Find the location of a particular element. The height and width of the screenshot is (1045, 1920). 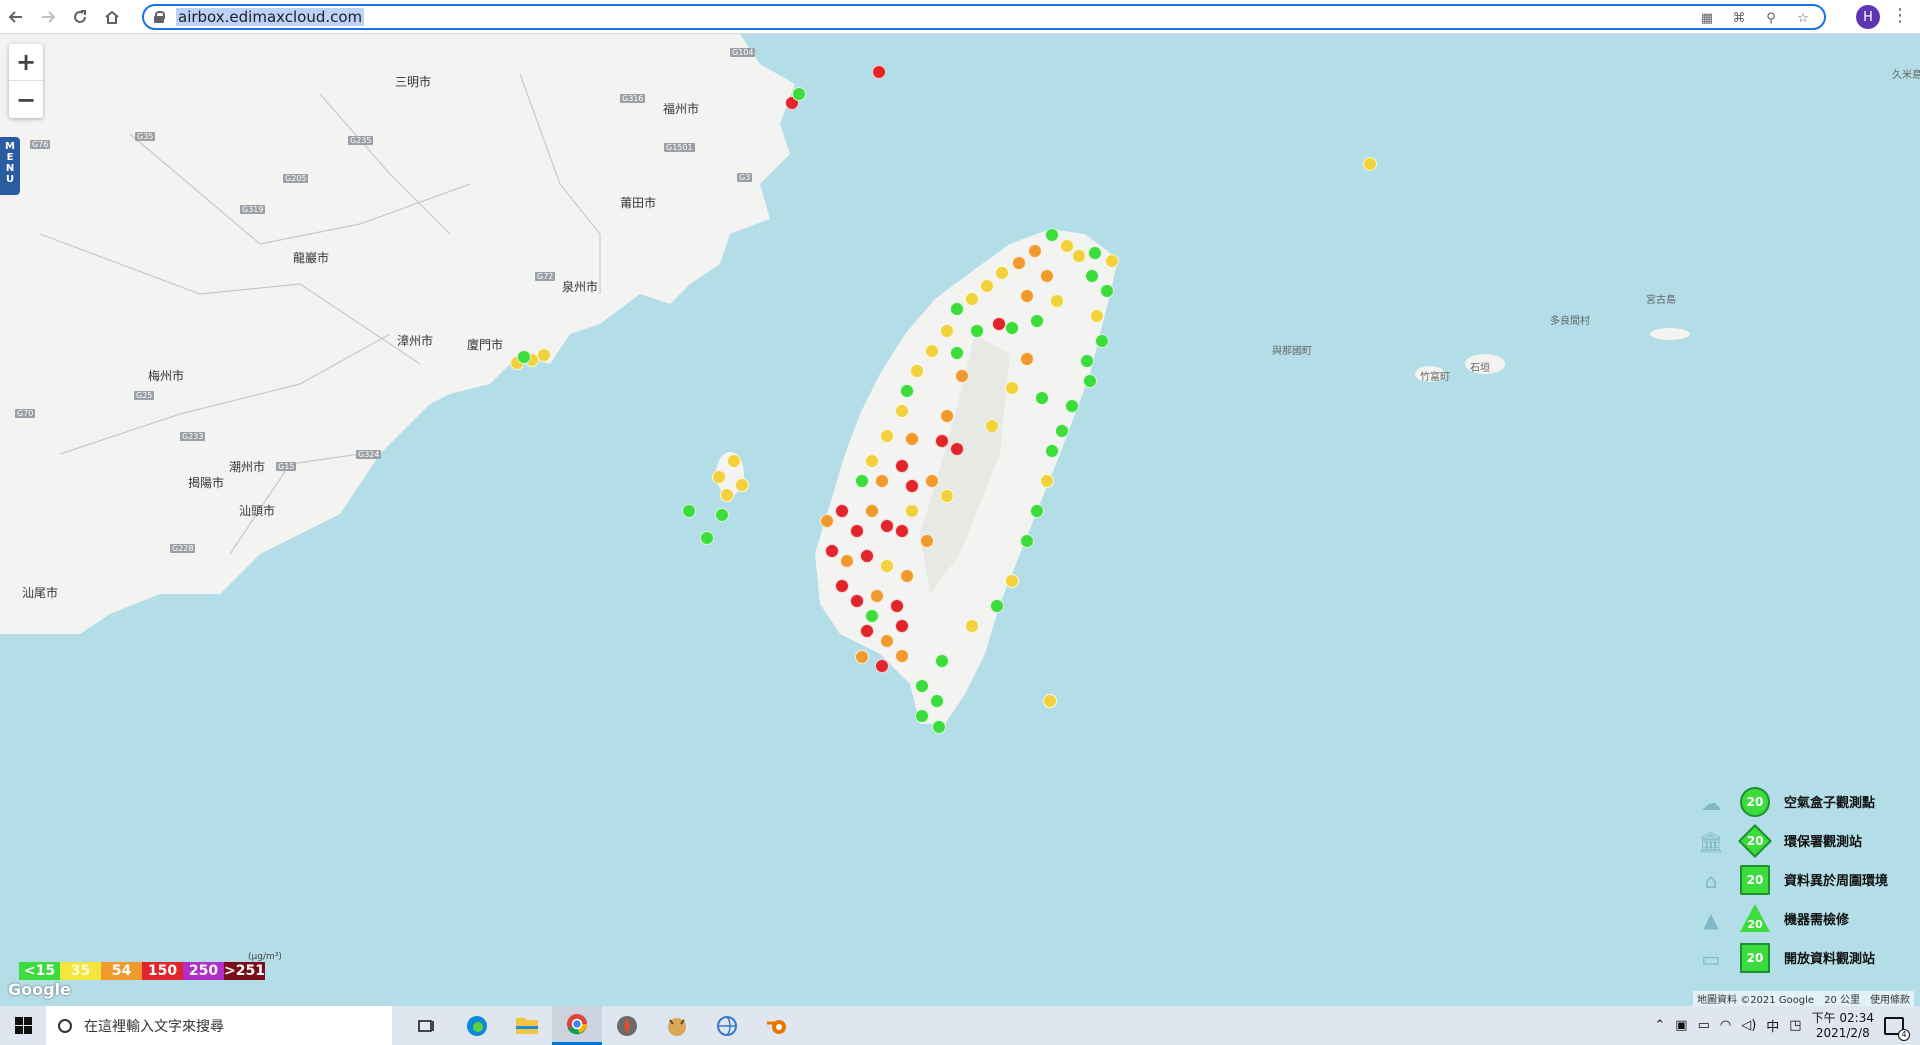

zoom-out-button: − is located at coordinates (26, 99).